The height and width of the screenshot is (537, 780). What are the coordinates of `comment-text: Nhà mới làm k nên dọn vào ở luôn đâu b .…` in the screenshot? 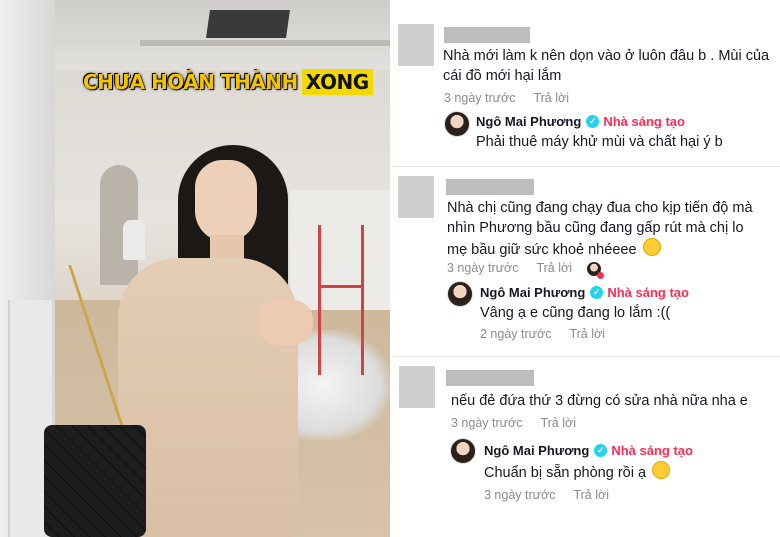 It's located at (606, 66).